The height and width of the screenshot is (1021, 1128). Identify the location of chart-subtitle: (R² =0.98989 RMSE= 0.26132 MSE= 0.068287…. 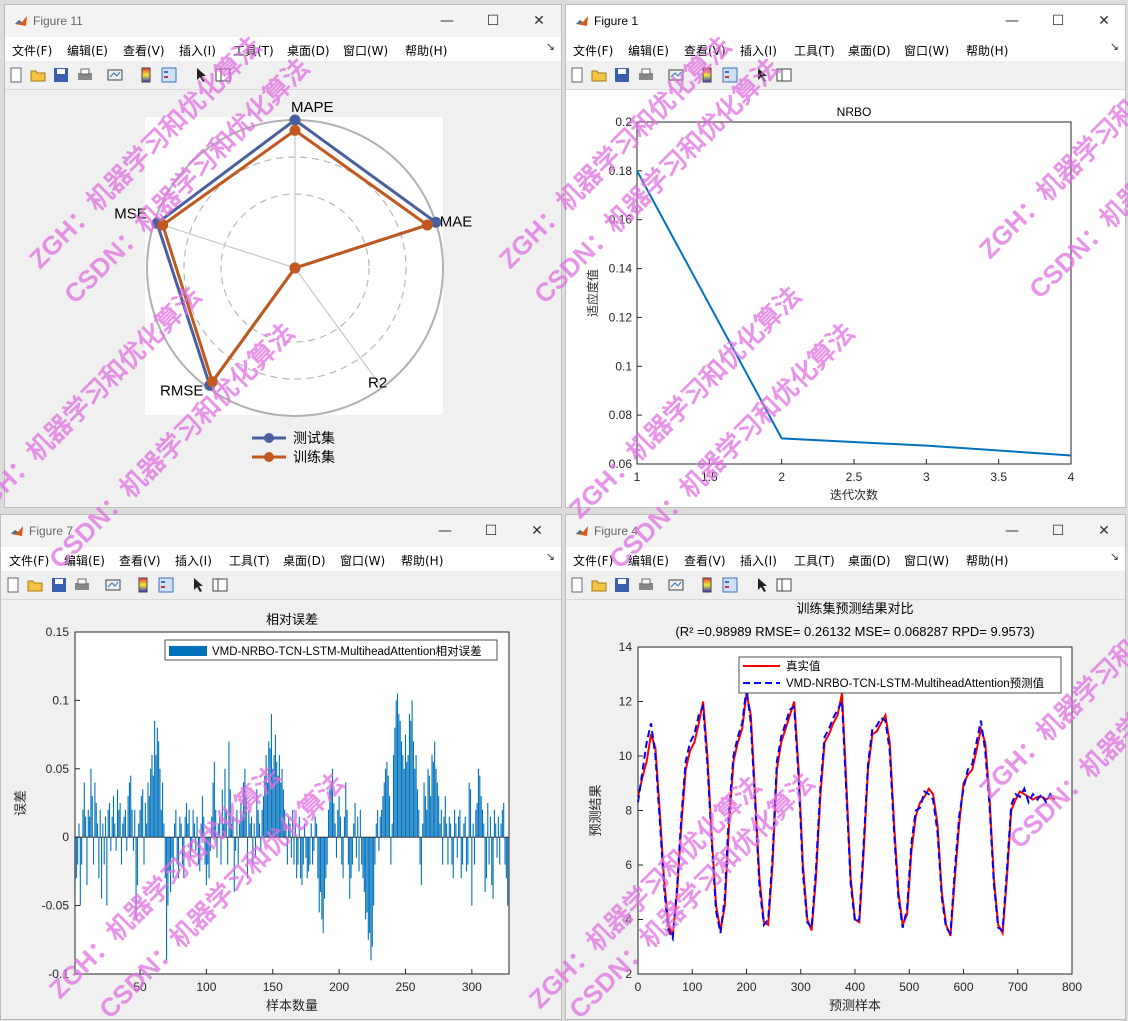
(854, 631).